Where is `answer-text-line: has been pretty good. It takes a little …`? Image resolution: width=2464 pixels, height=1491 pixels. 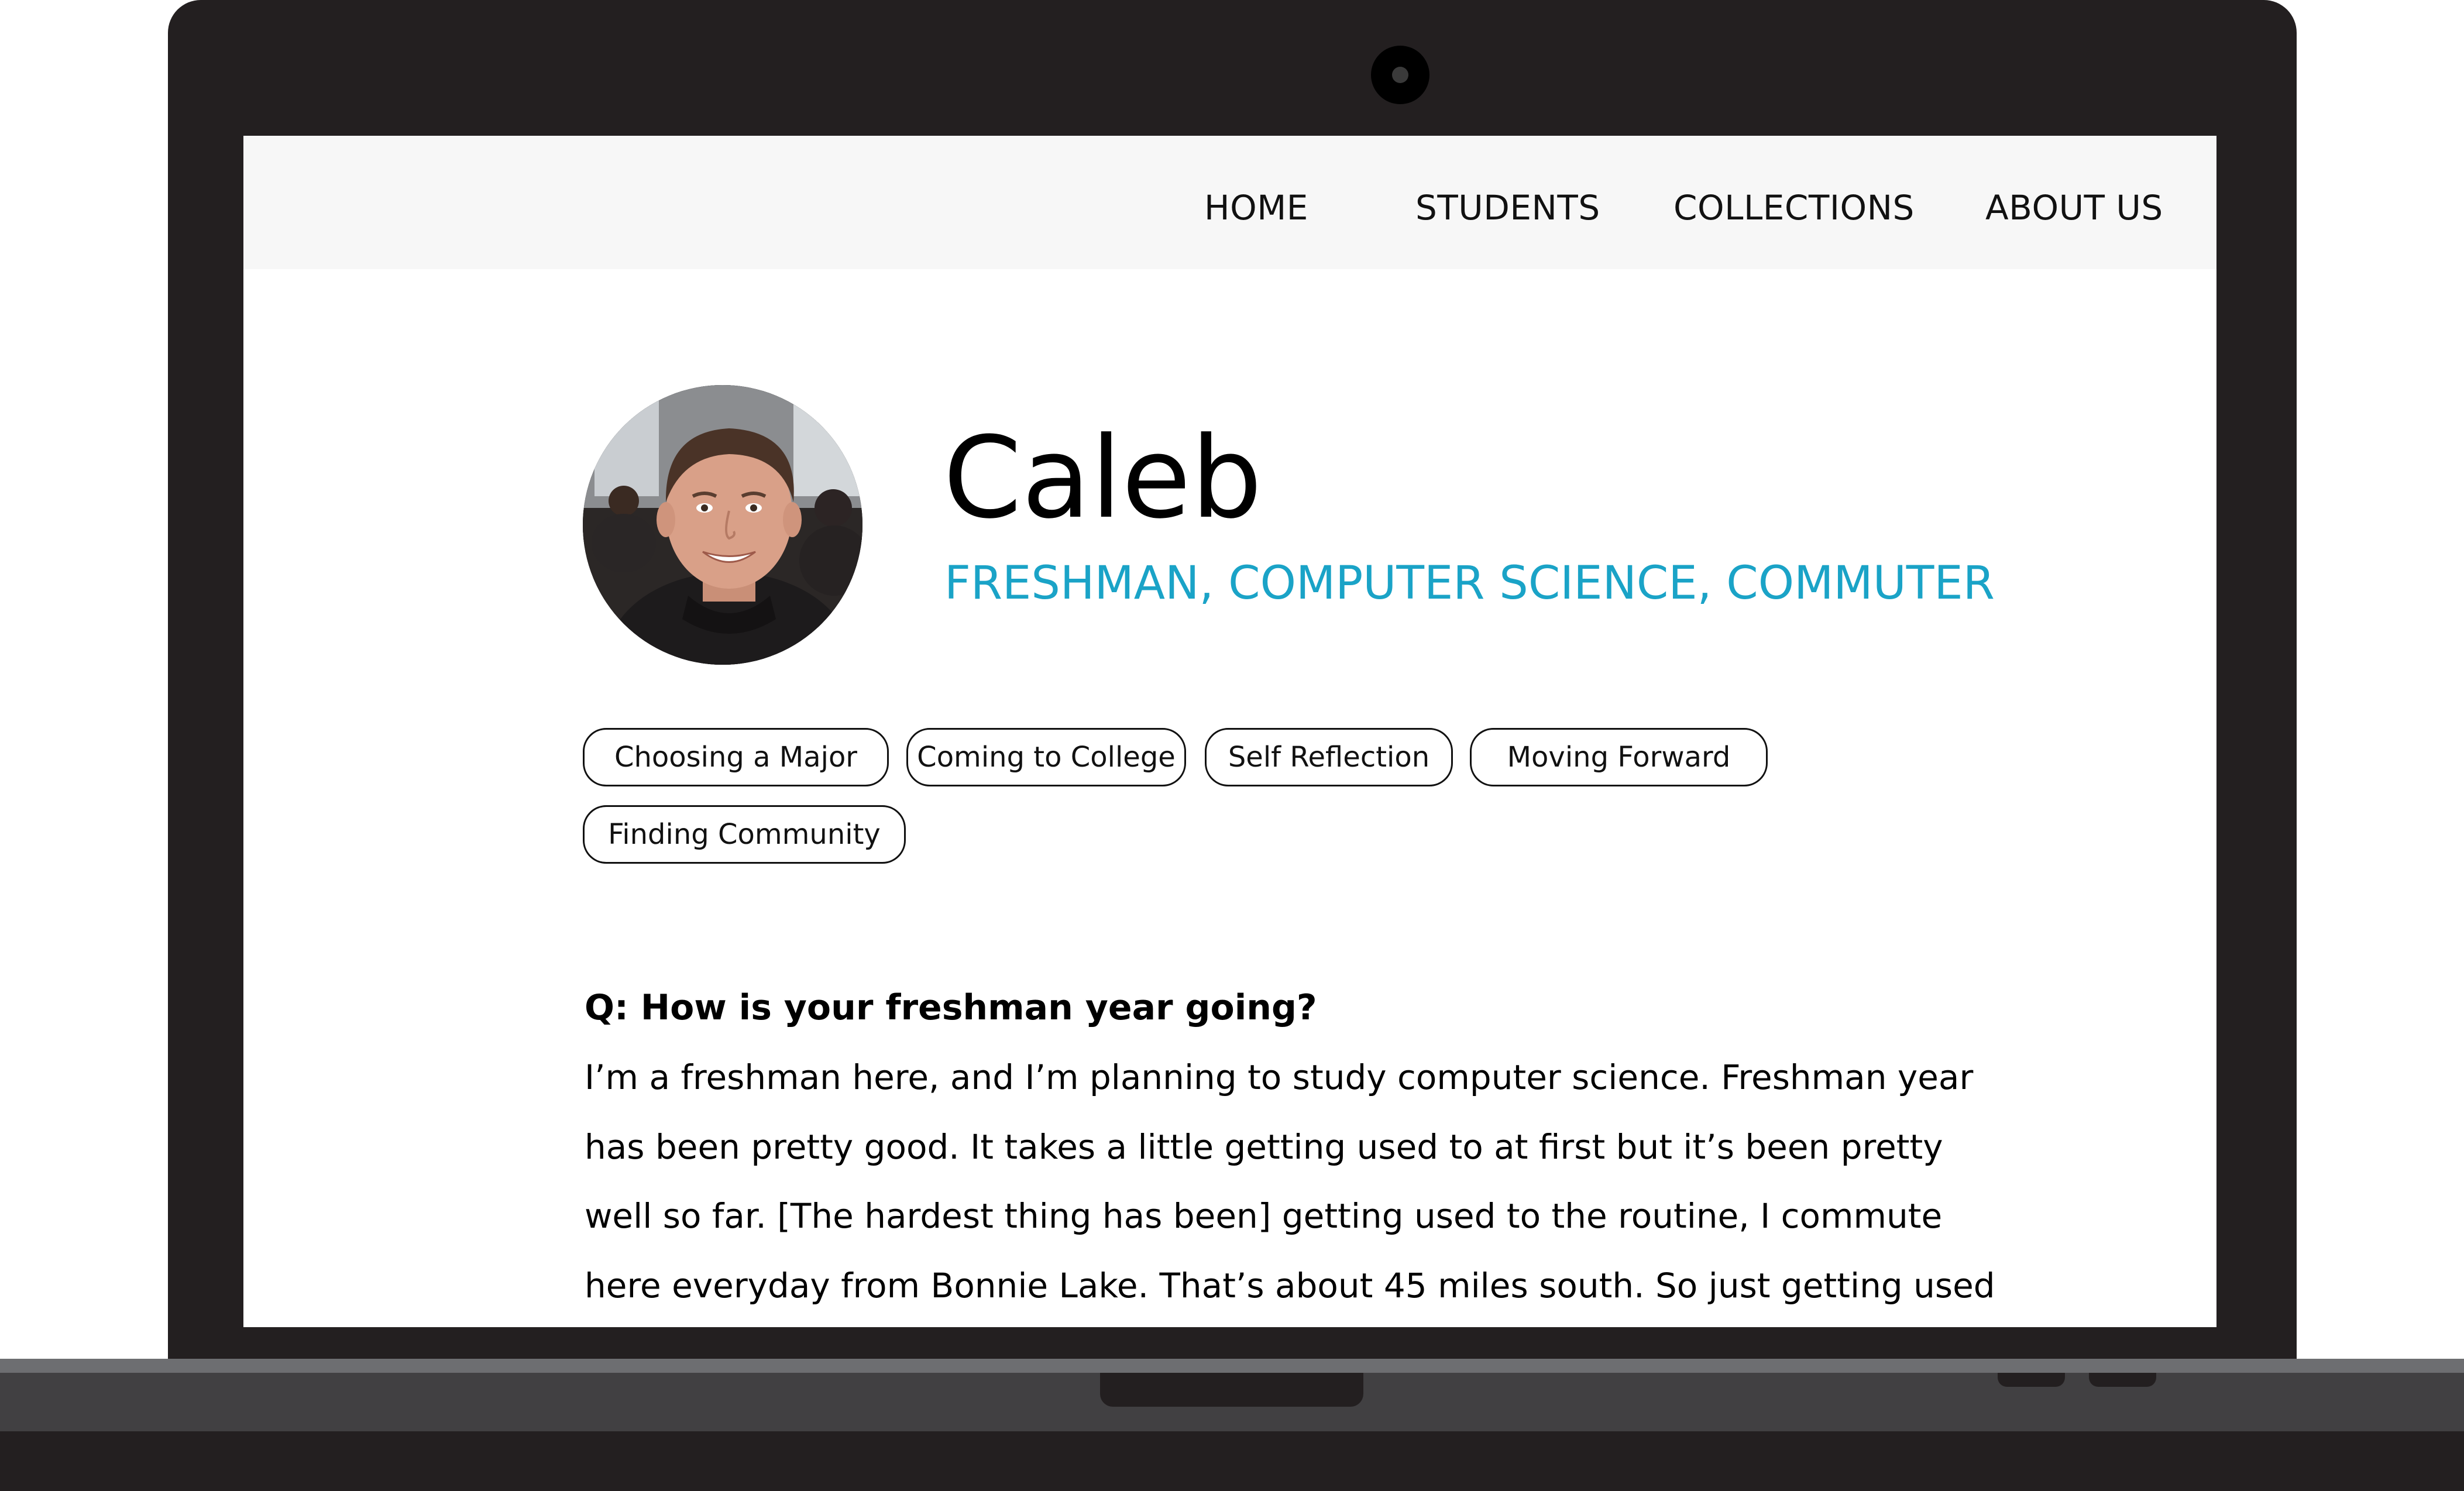
answer-text-line: has been pretty good. It takes a little … is located at coordinates (1264, 1147).